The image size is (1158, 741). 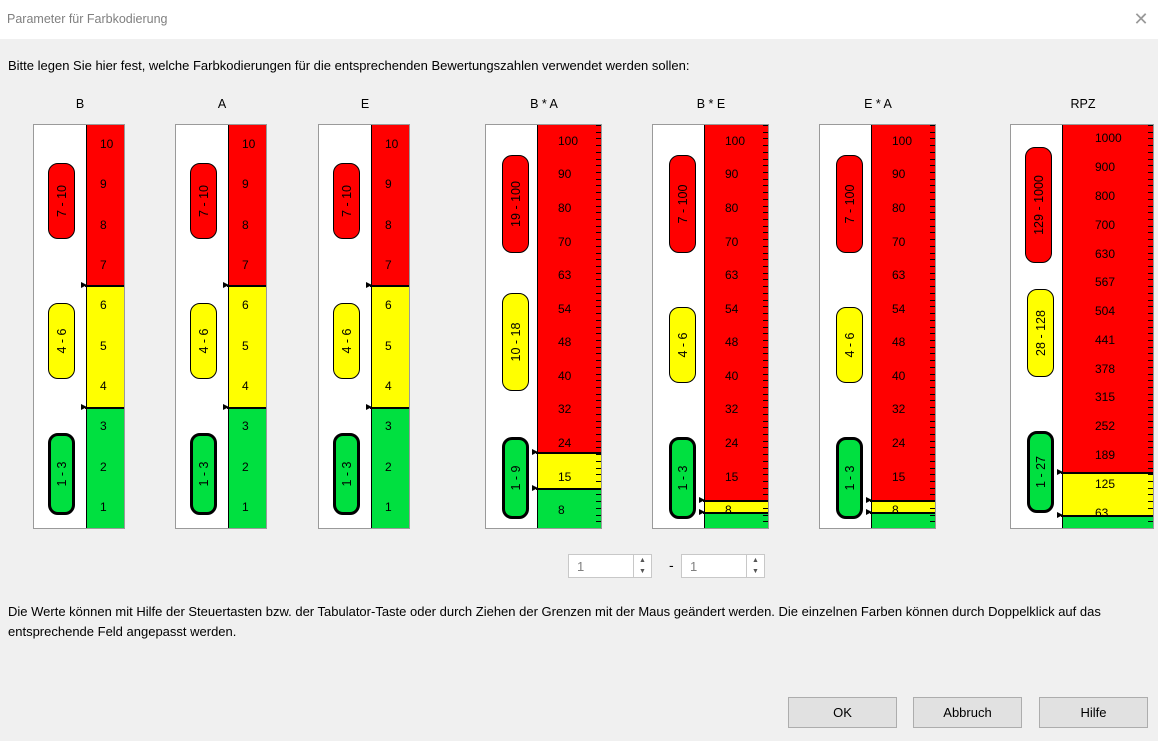 I want to click on range-to-spinner: ▲ ▼, so click(x=723, y=566).